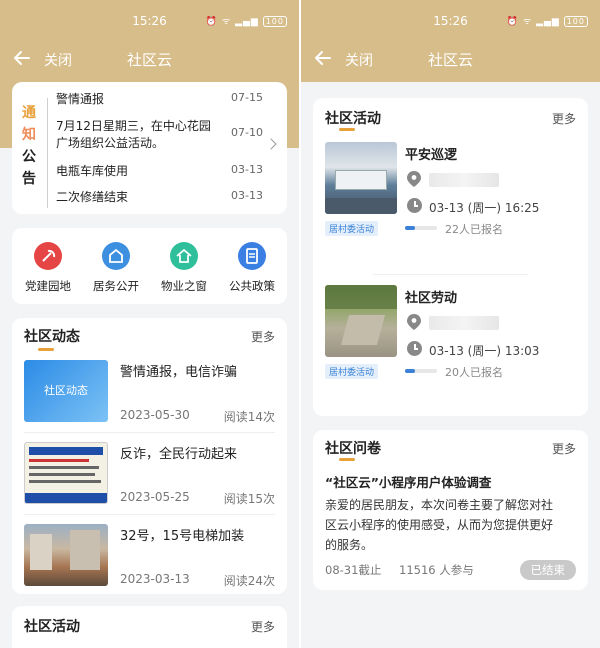 The image size is (600, 648). What do you see at coordinates (116, 286) in the screenshot?
I see `service-label: 居务公开` at bounding box center [116, 286].